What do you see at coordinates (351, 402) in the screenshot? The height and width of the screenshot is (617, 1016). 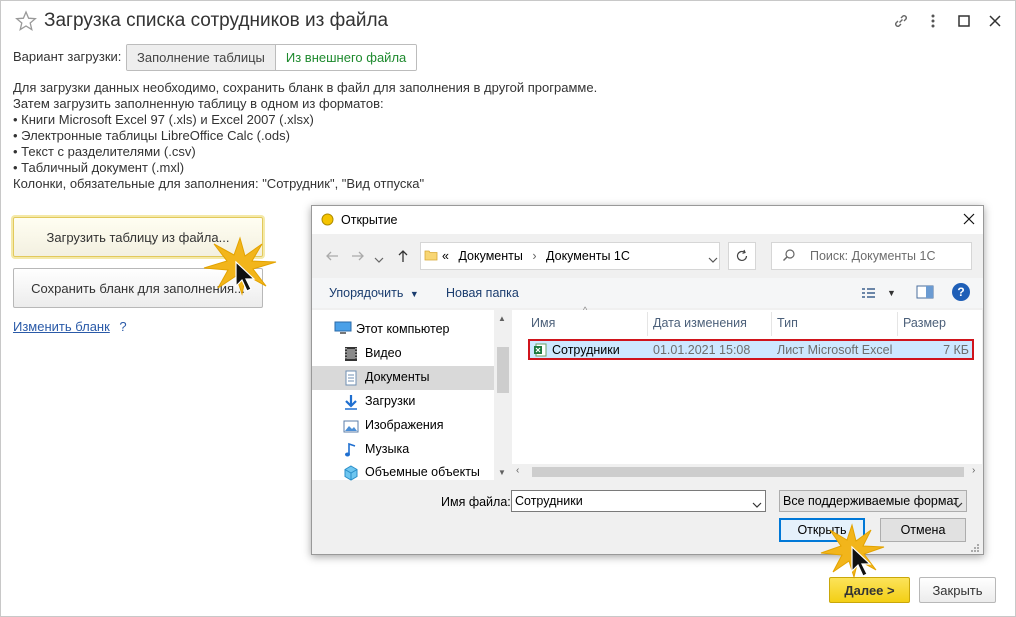 I see `downloads-icon` at bounding box center [351, 402].